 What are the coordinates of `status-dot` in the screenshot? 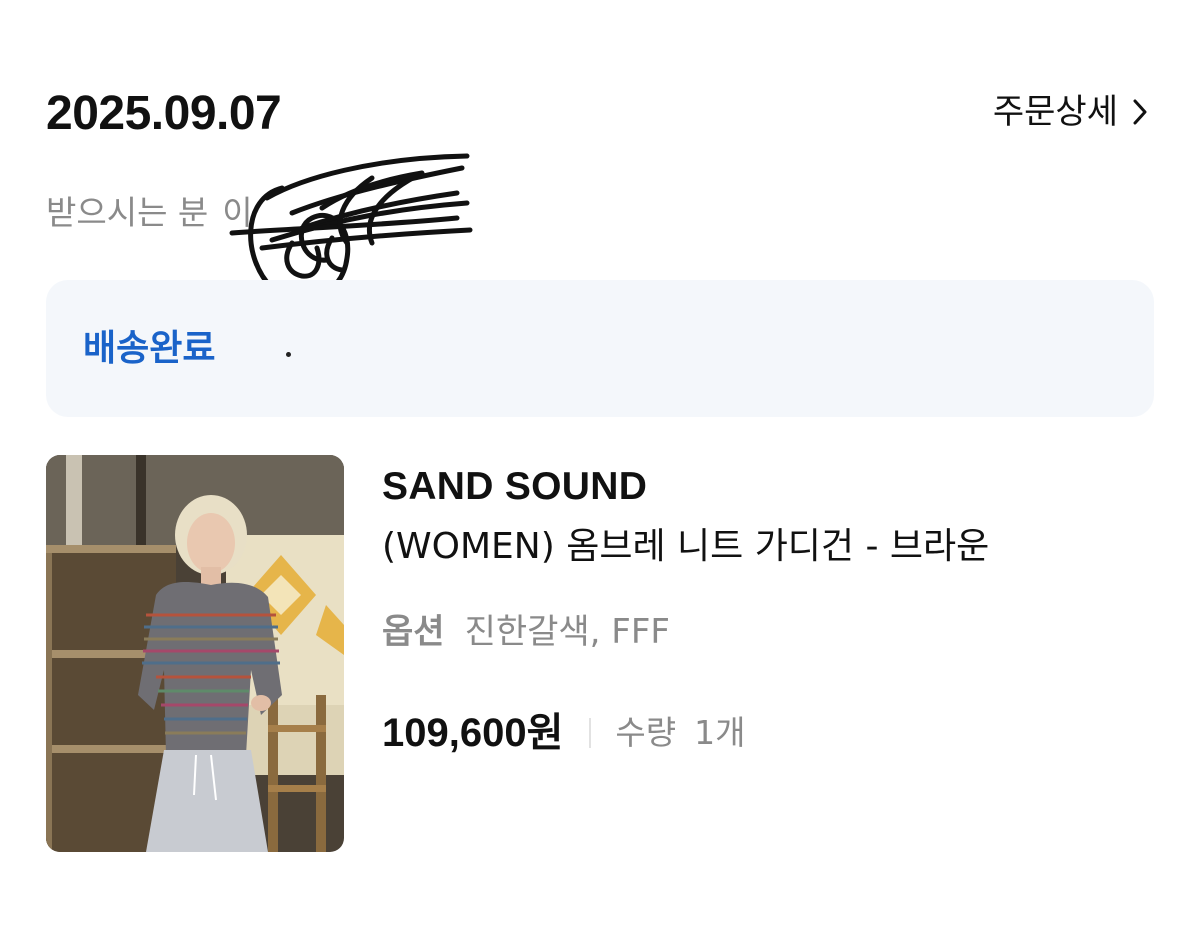 It's located at (288, 354).